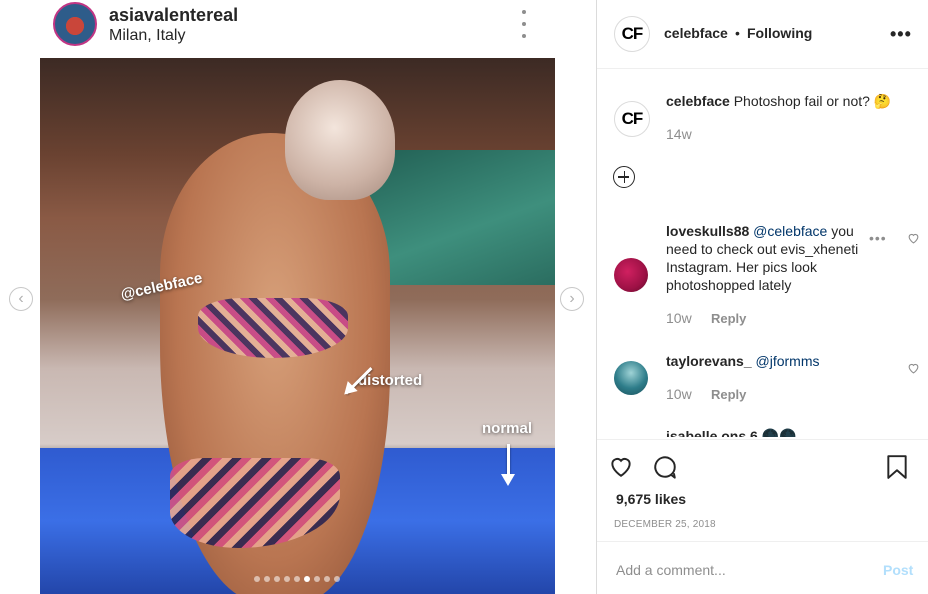  I want to click on caption-username: celebface, so click(698, 101).